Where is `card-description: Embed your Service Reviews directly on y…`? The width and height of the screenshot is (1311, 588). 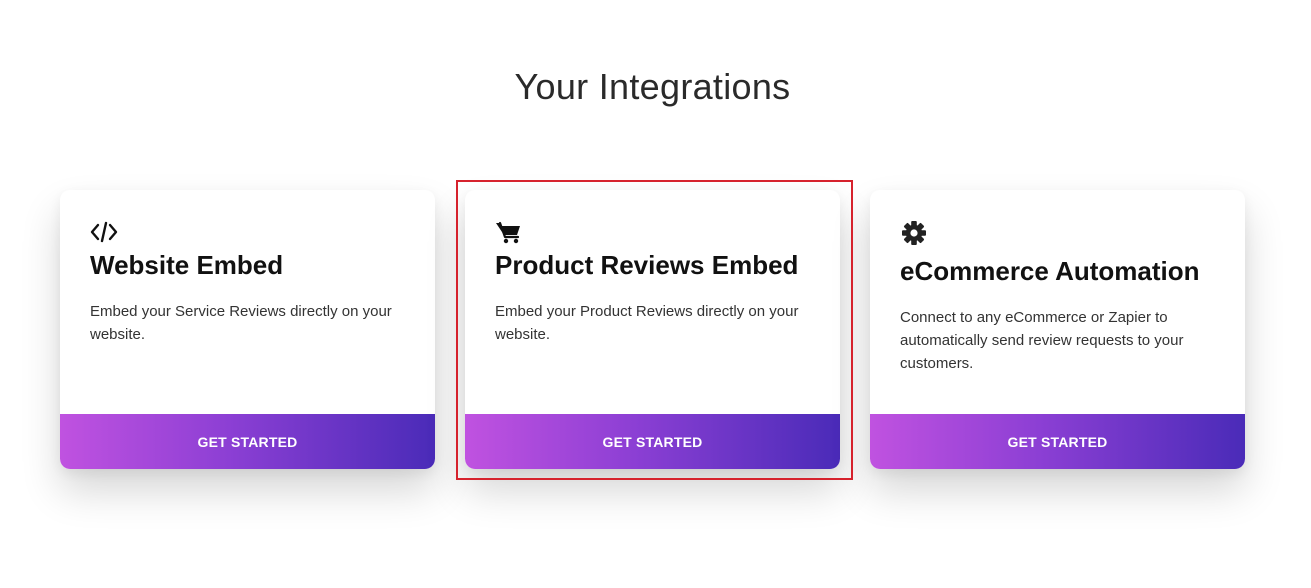
card-description: Embed your Service Reviews directly on y… is located at coordinates (241, 323).